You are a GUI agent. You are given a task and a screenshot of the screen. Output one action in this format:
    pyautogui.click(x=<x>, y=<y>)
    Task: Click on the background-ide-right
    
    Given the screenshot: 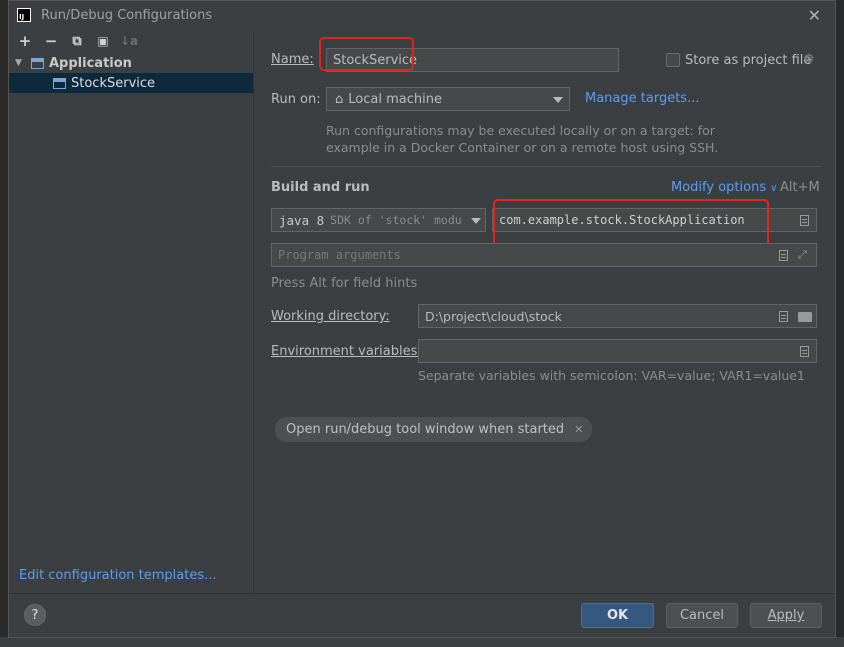 What is the action you would take?
    pyautogui.click(x=840, y=323)
    